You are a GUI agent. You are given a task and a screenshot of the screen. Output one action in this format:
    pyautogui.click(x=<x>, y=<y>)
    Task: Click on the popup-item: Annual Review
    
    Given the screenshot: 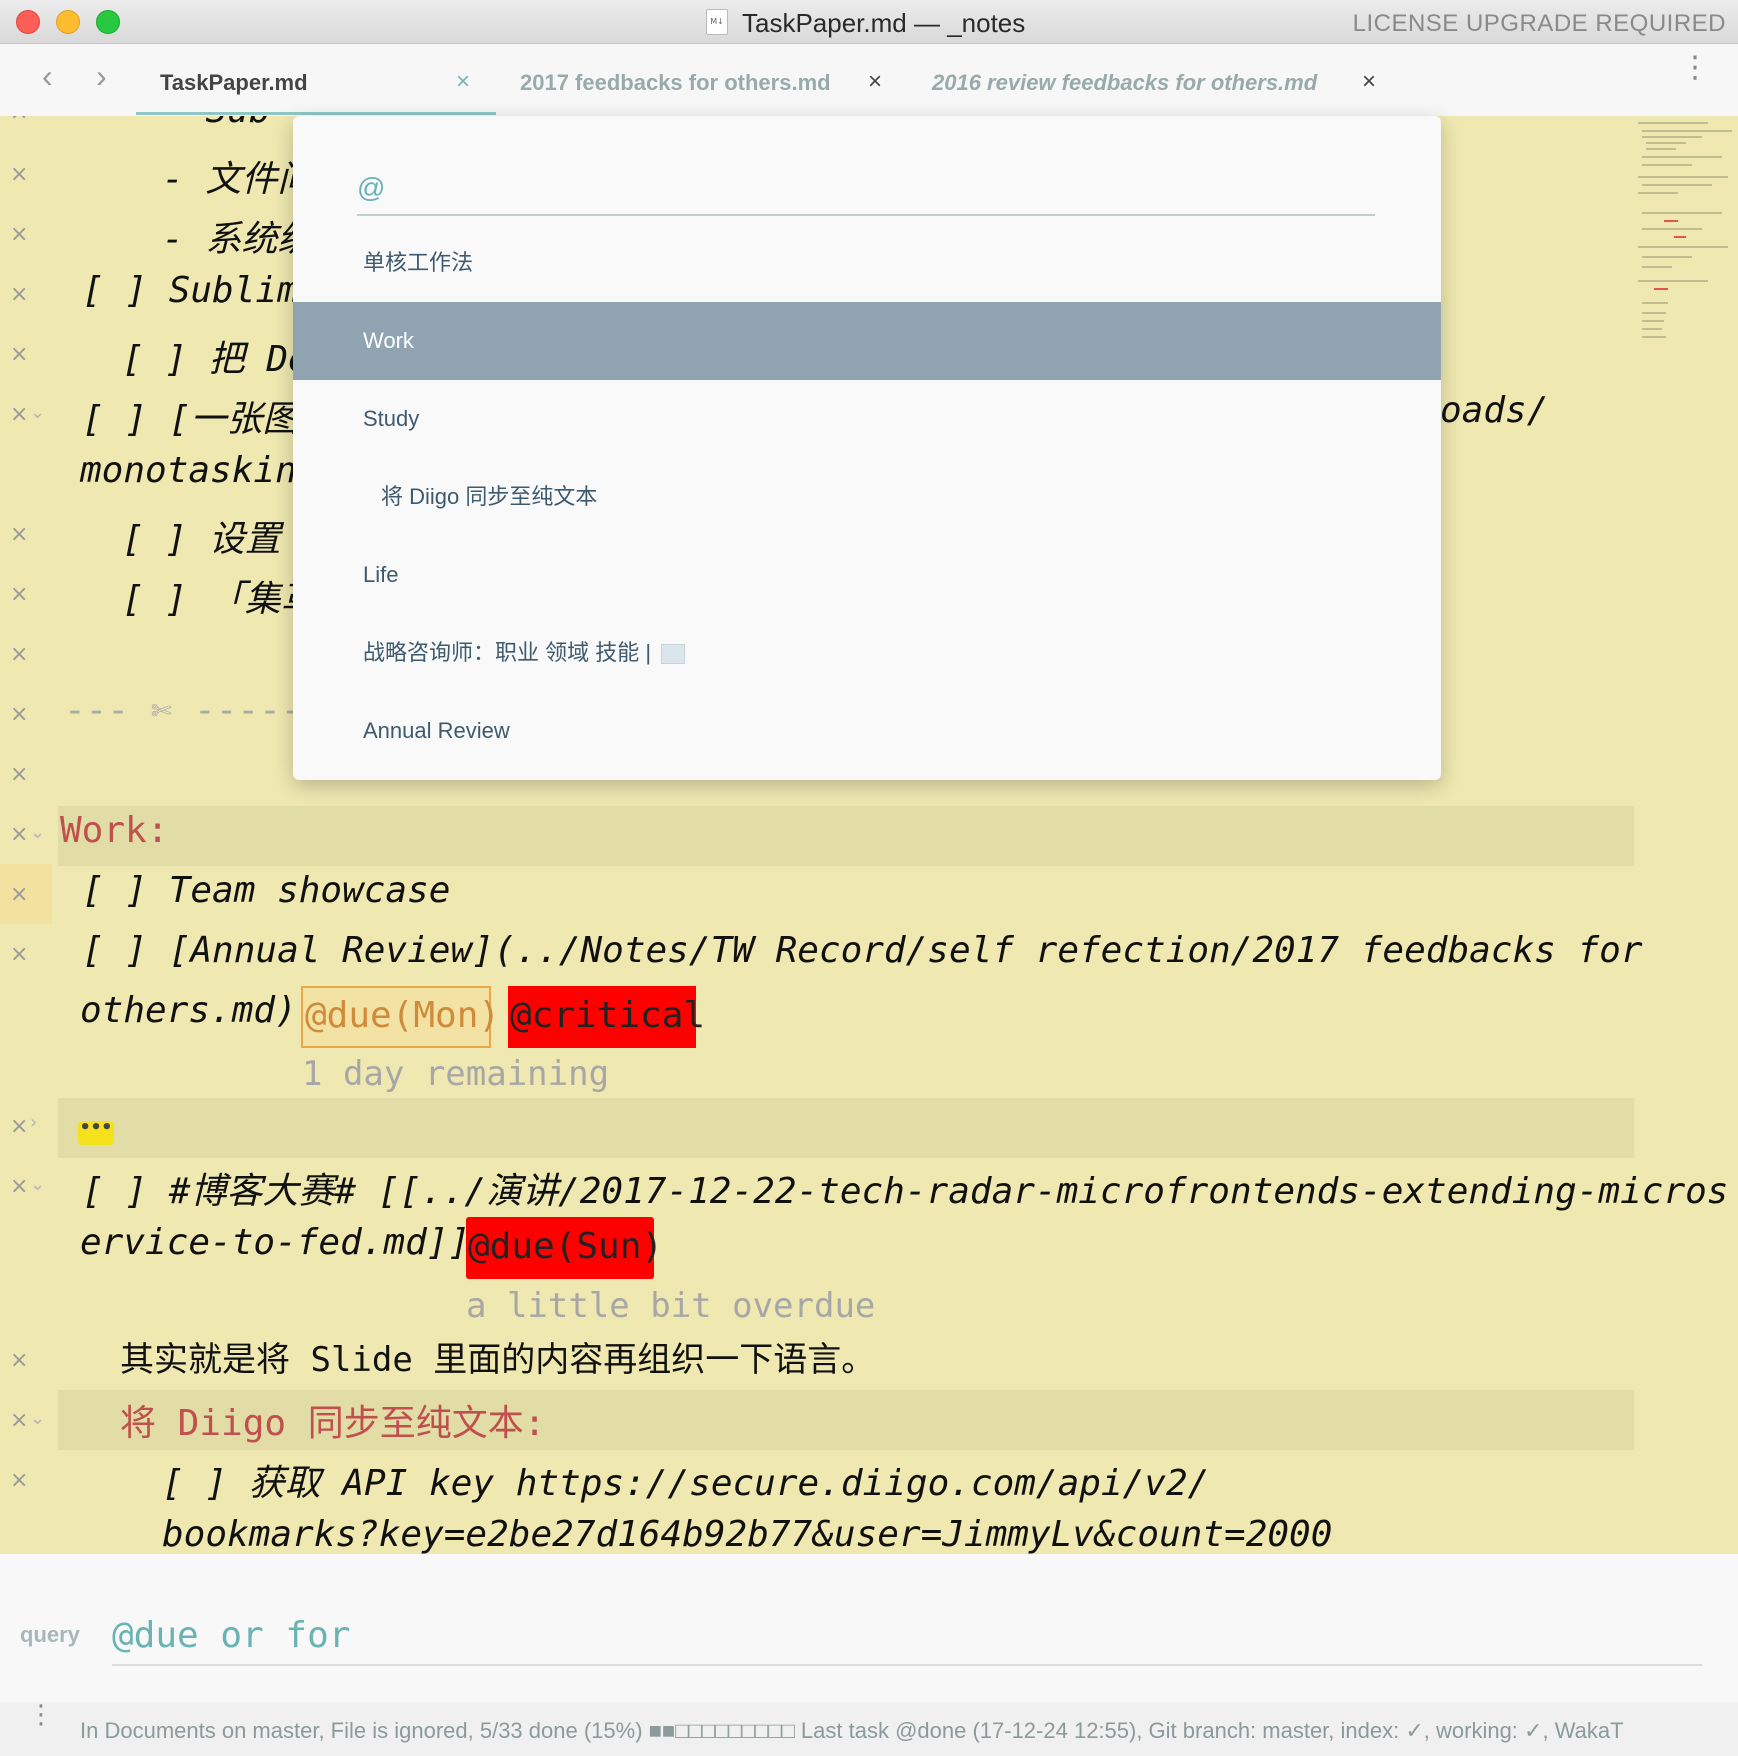 What is the action you would take?
    pyautogui.click(x=867, y=731)
    